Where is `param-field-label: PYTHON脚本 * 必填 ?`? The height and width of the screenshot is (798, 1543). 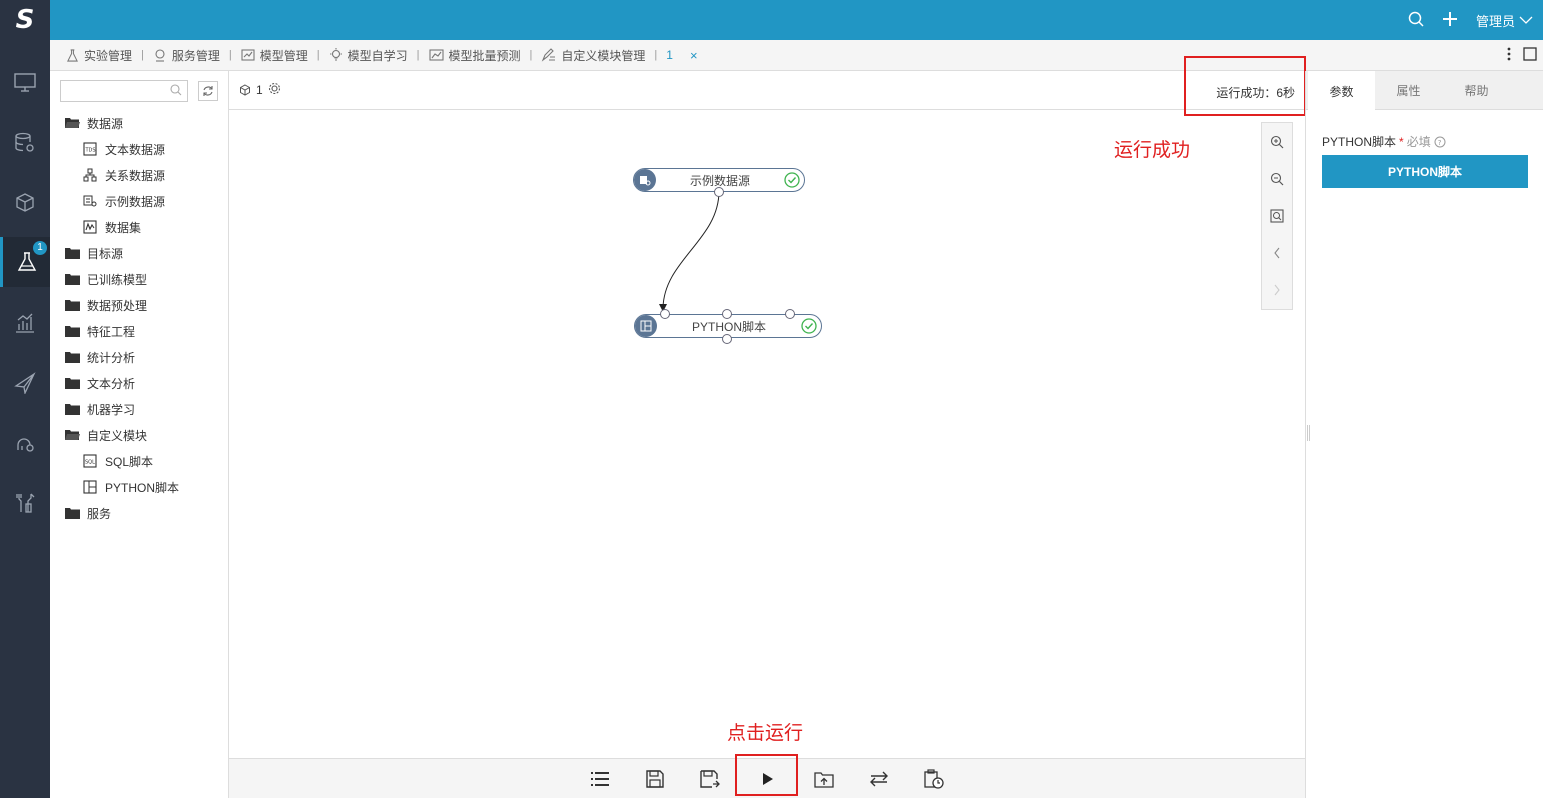
param-field-label: PYTHON脚本 * 必填 ? is located at coordinates (1384, 141).